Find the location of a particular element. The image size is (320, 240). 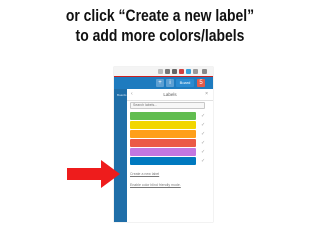

arrow-shape is located at coordinates (93, 174).